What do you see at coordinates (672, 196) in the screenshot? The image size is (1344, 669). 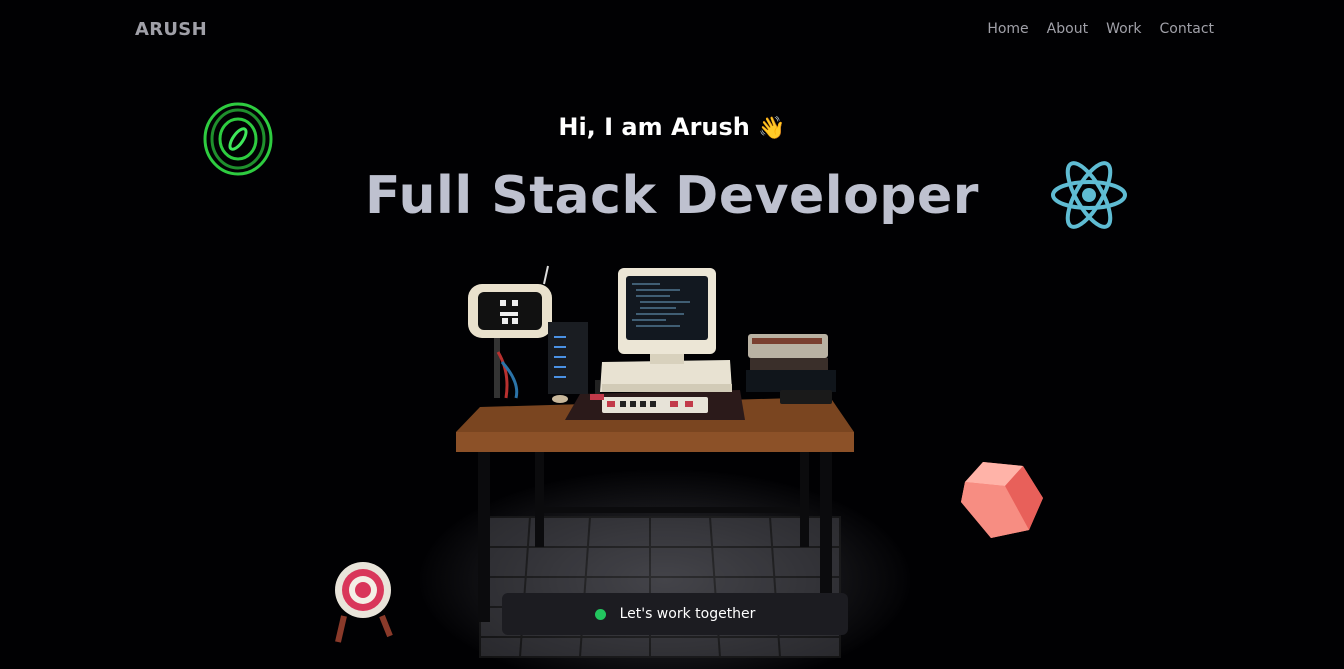 I see `hero-headline: Full Stack Developer` at bounding box center [672, 196].